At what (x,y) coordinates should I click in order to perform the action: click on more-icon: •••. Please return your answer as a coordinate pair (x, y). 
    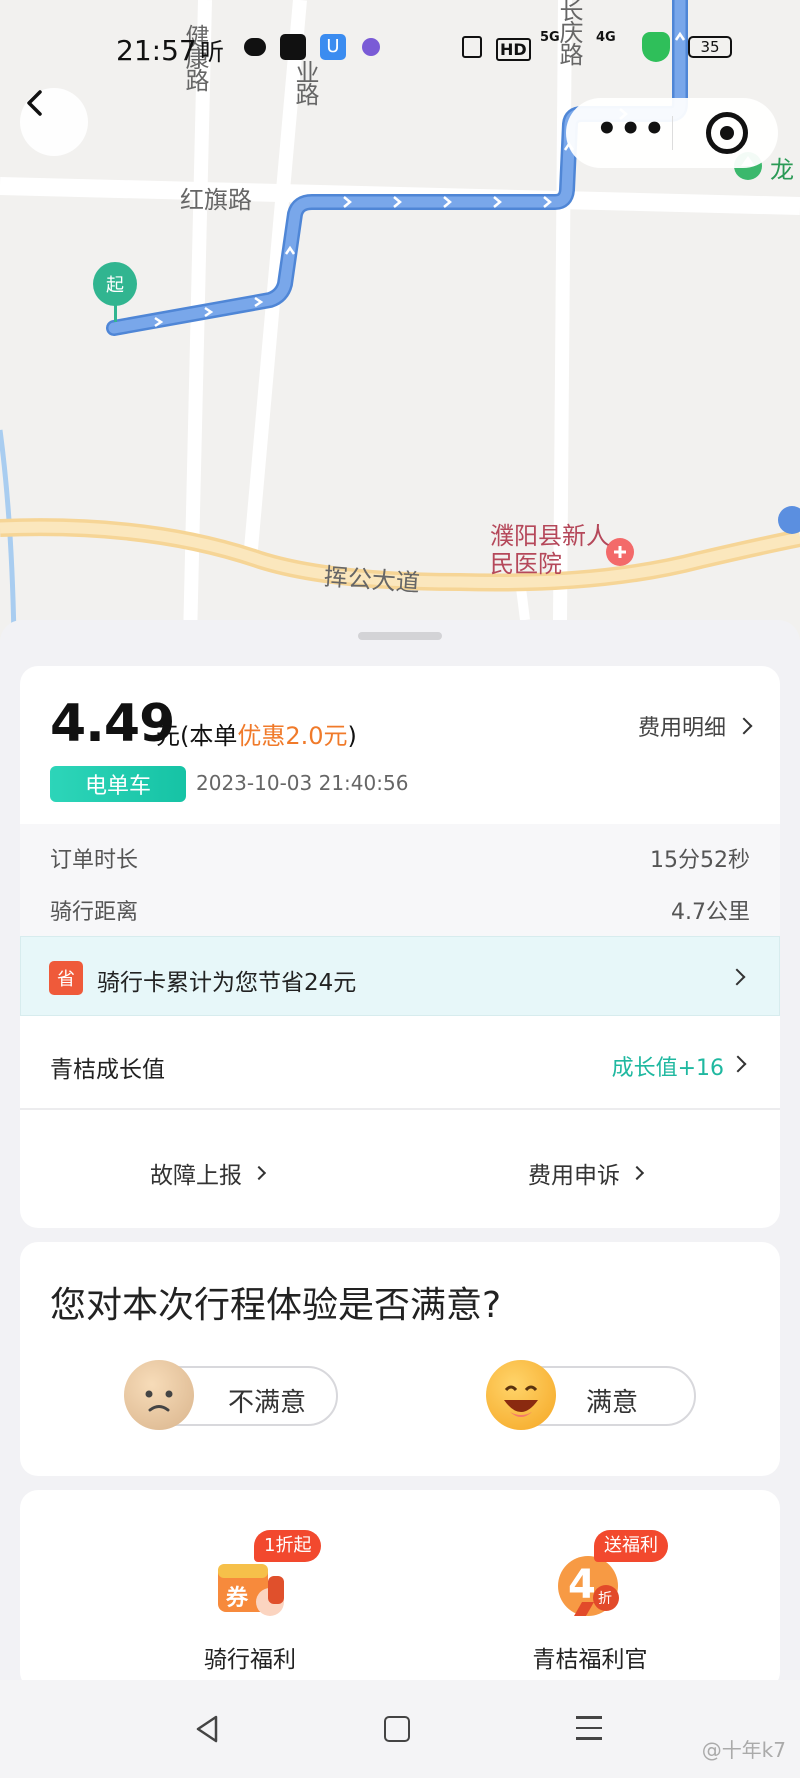
    Looking at the image, I should click on (631, 129).